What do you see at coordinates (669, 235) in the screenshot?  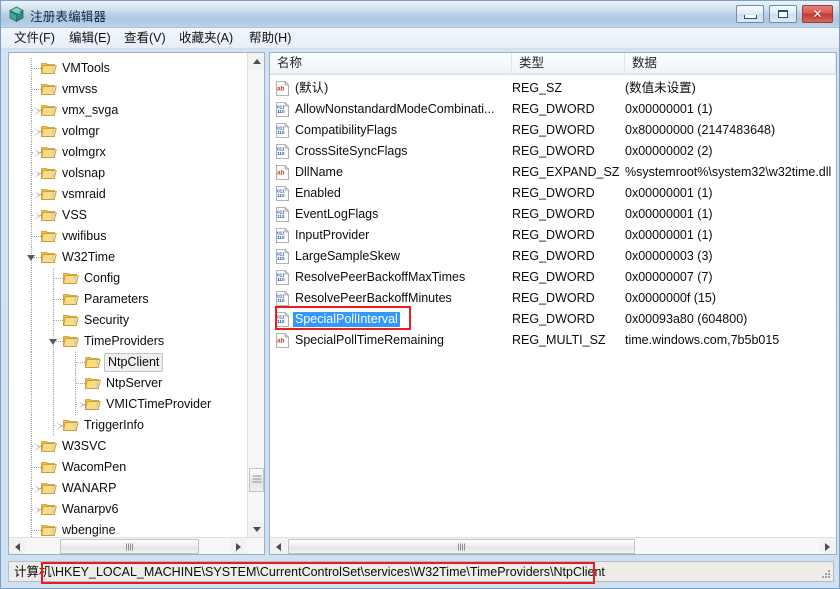 I see `value-data: 0x00000001 (1)` at bounding box center [669, 235].